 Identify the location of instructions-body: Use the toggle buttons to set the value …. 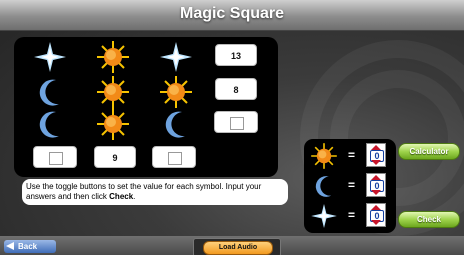
(144, 191).